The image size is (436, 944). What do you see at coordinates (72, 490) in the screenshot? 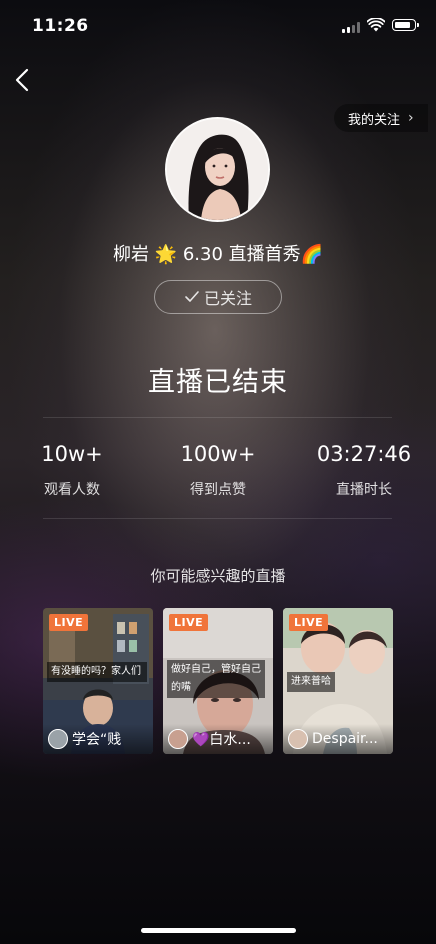
I see `viewers-label: 观看人数` at bounding box center [72, 490].